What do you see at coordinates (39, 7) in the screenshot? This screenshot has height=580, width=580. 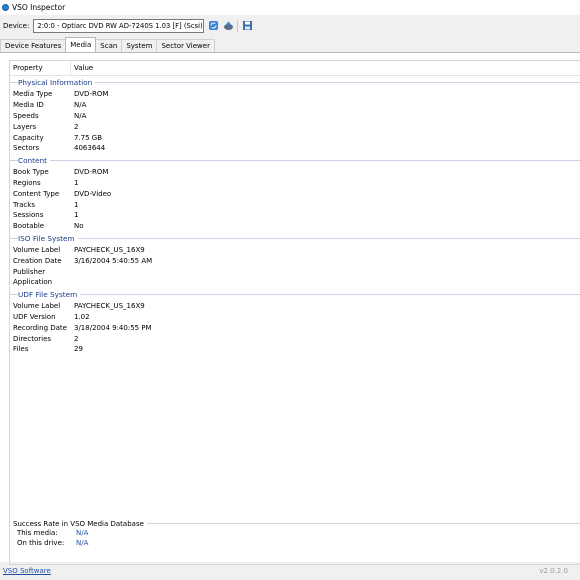 I see `window-title: VSO Inspector` at bounding box center [39, 7].